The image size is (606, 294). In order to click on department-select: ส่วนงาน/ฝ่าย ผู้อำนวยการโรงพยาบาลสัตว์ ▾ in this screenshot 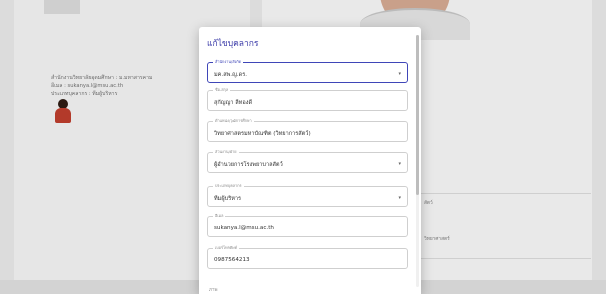, I will do `click(307, 161)`.